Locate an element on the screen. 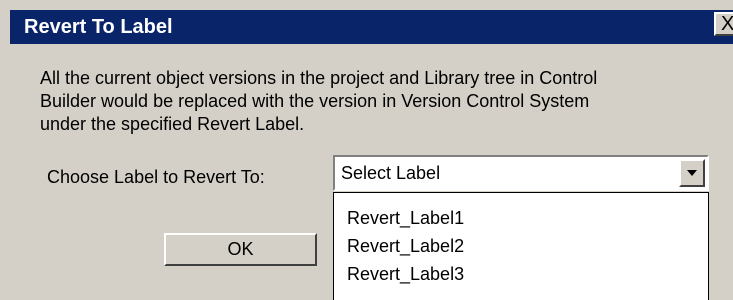  ok-button: OK is located at coordinates (240, 249).